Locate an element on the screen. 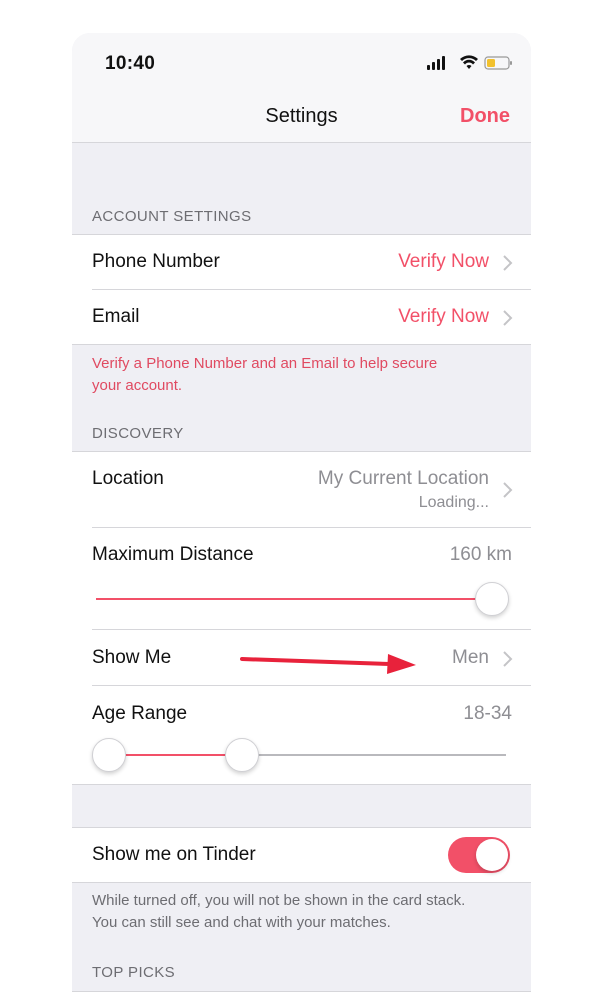 This screenshot has width=602, height=1003. show-me-label: Show Me is located at coordinates (132, 657).